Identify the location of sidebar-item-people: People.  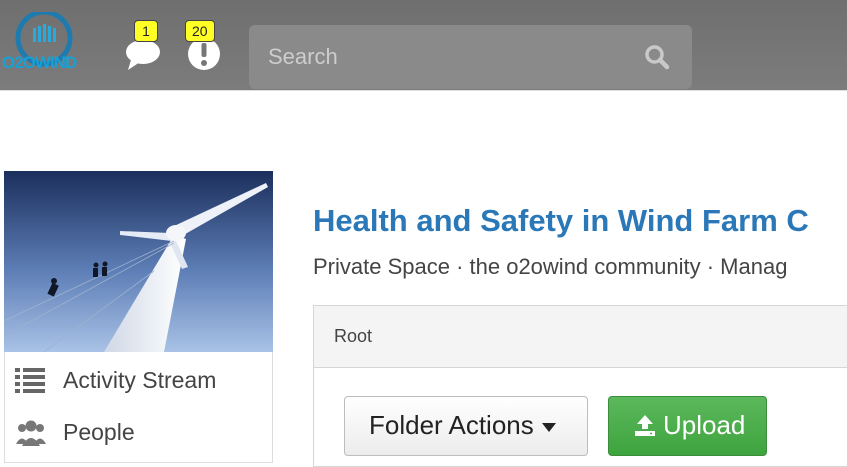
(138, 429).